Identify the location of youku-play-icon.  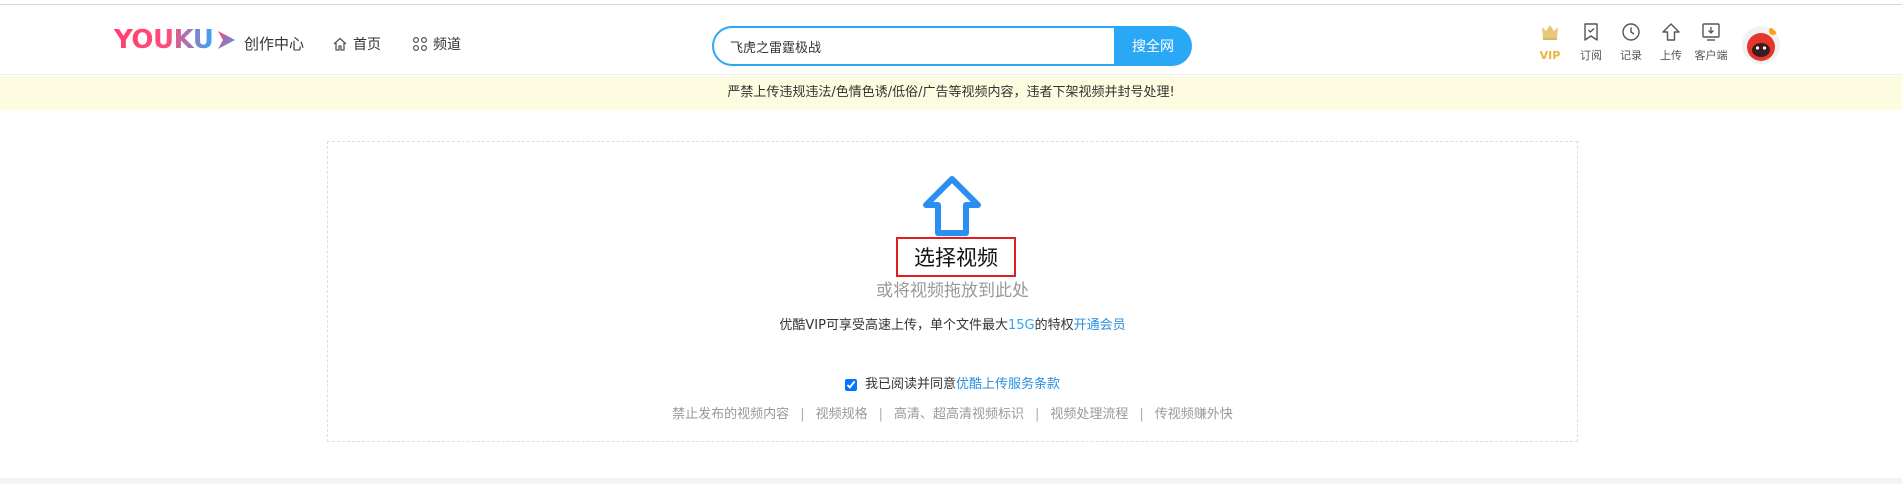
(227, 40).